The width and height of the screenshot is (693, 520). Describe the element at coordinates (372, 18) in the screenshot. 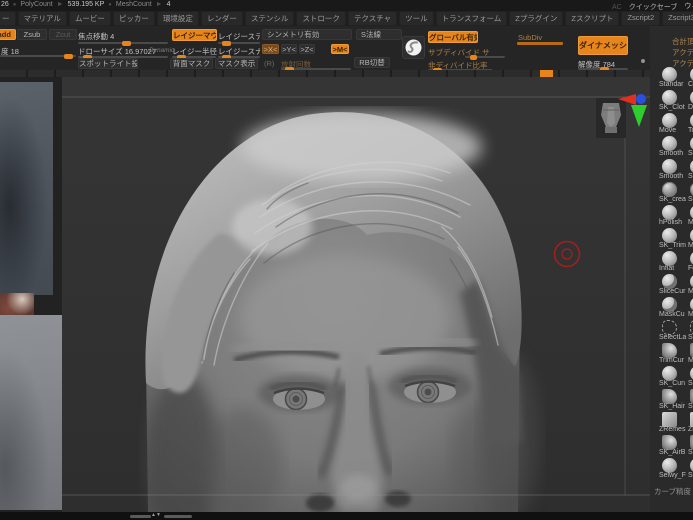

I see `menu-item: テクスチャ` at that location.